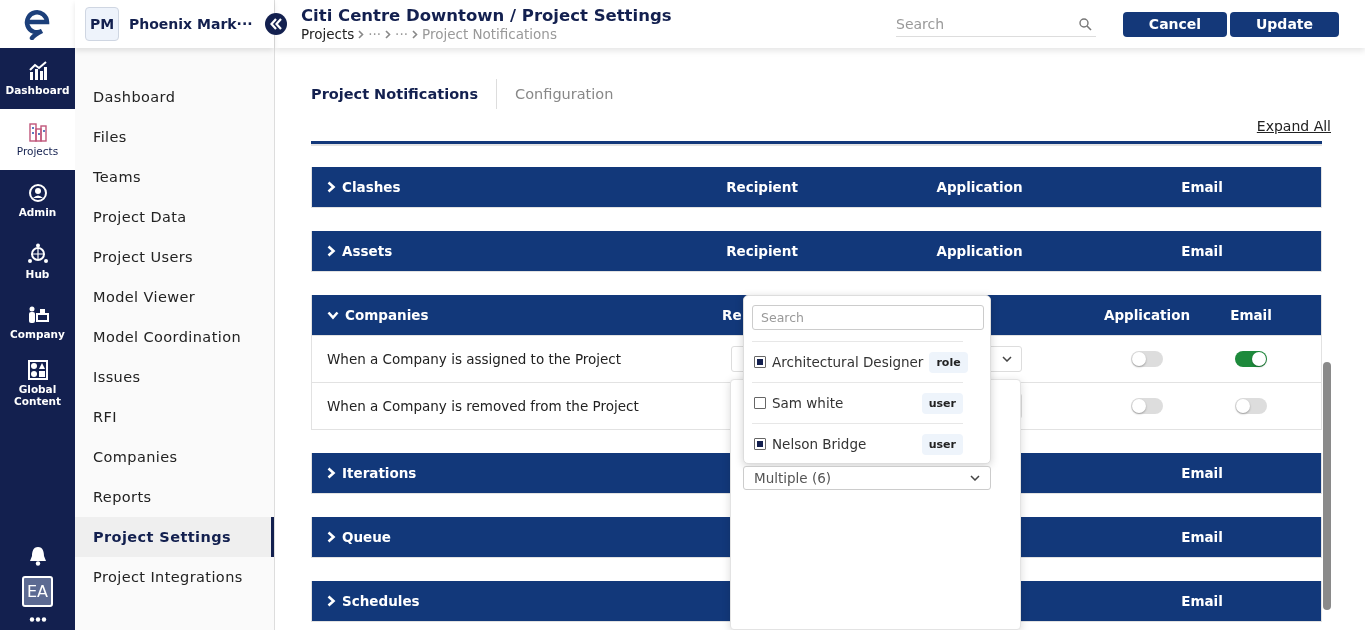  What do you see at coordinates (483, 406) in the screenshot?
I see `notification-label: When a Company is removed from the Project` at bounding box center [483, 406].